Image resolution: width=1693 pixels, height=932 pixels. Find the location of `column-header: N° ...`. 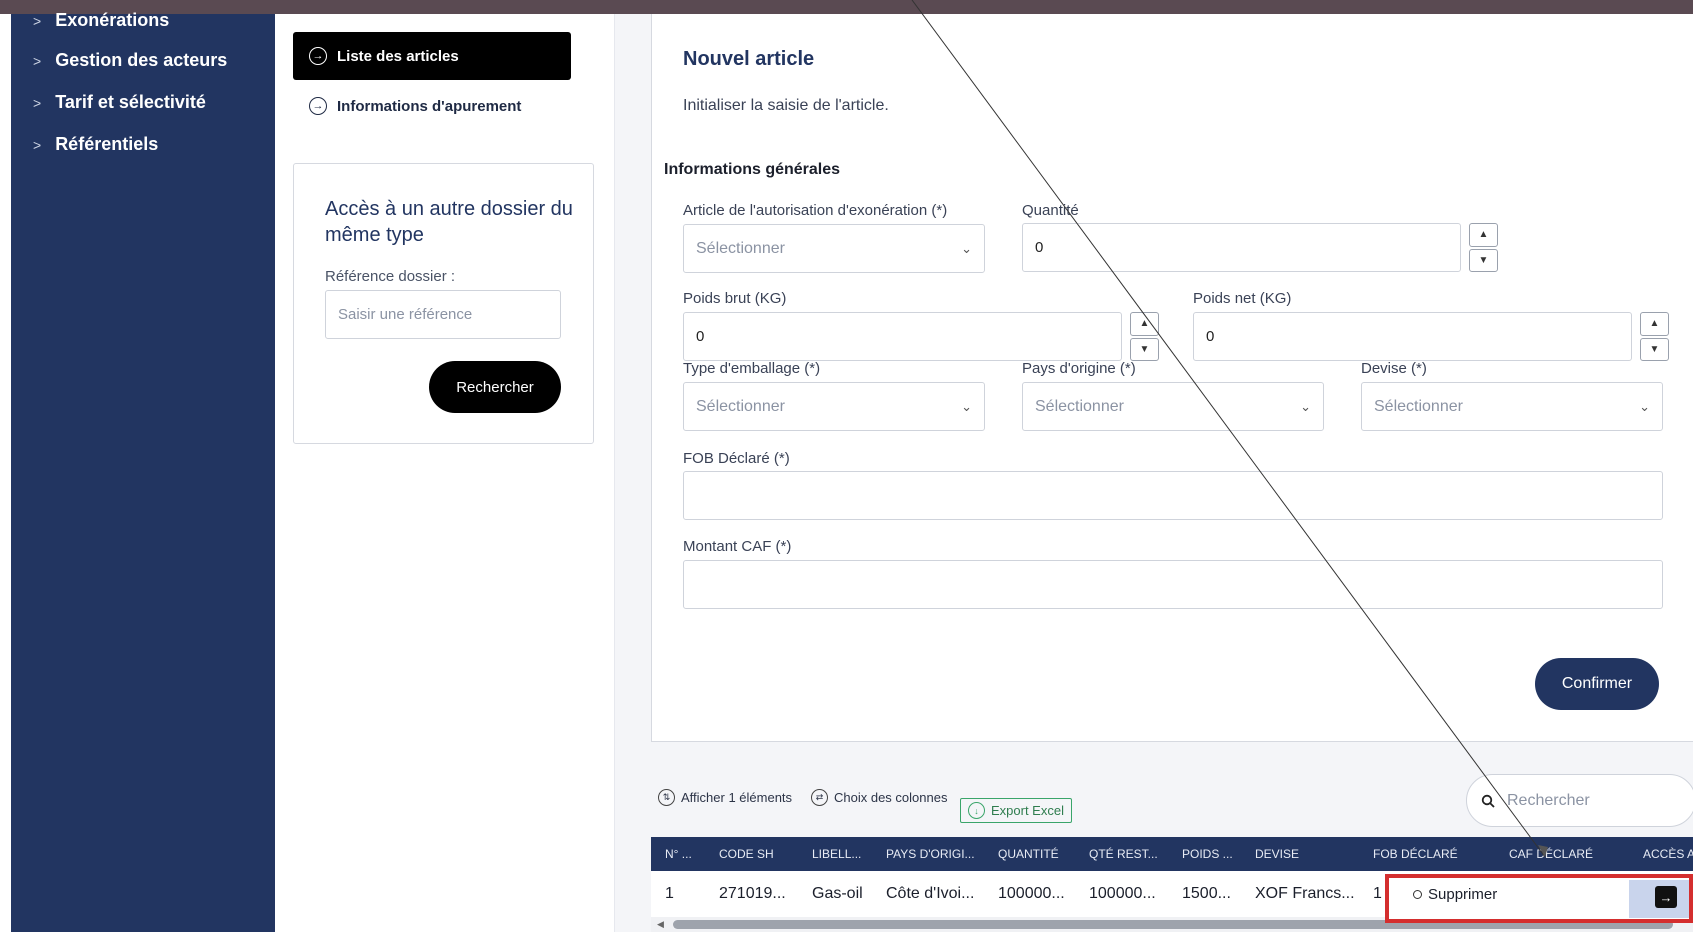

column-header: N° ... is located at coordinates (678, 854).